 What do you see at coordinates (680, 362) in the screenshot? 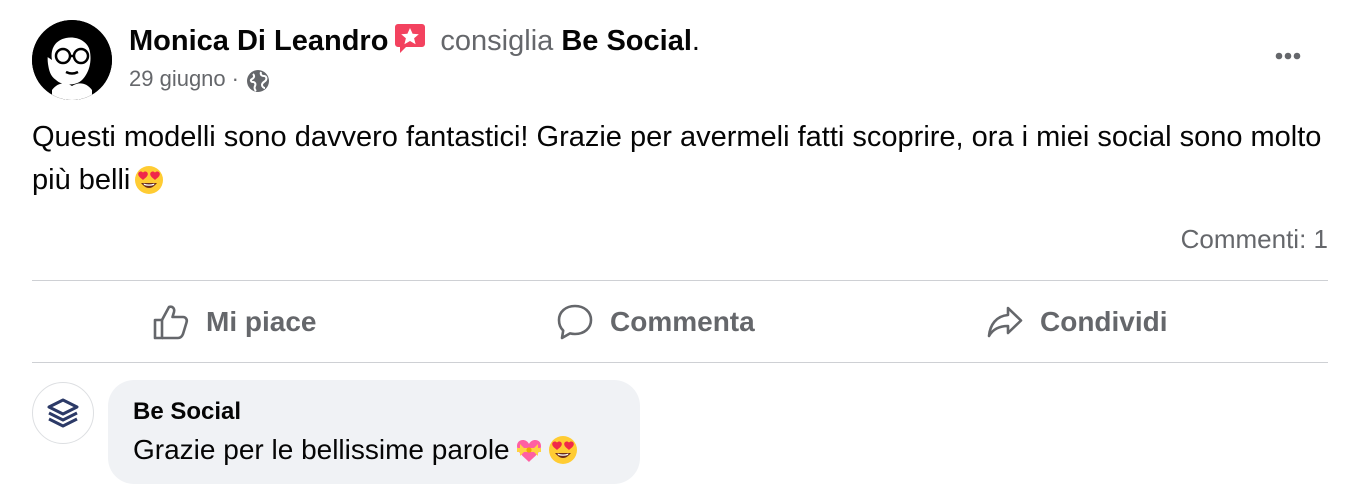
I see `divider-bottom` at bounding box center [680, 362].